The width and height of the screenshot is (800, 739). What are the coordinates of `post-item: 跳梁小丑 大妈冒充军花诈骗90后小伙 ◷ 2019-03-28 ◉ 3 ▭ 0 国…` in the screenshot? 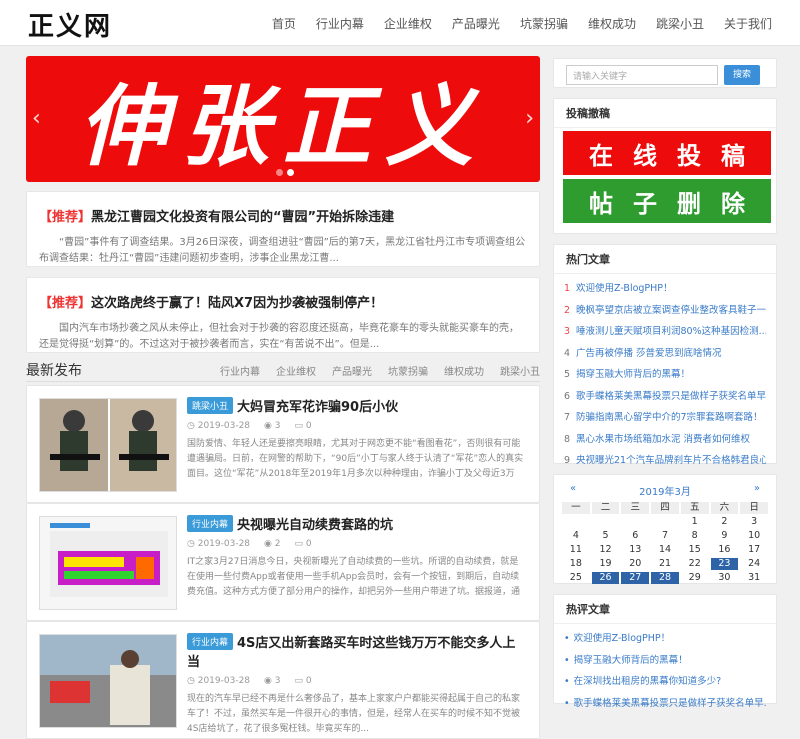 It's located at (283, 444).